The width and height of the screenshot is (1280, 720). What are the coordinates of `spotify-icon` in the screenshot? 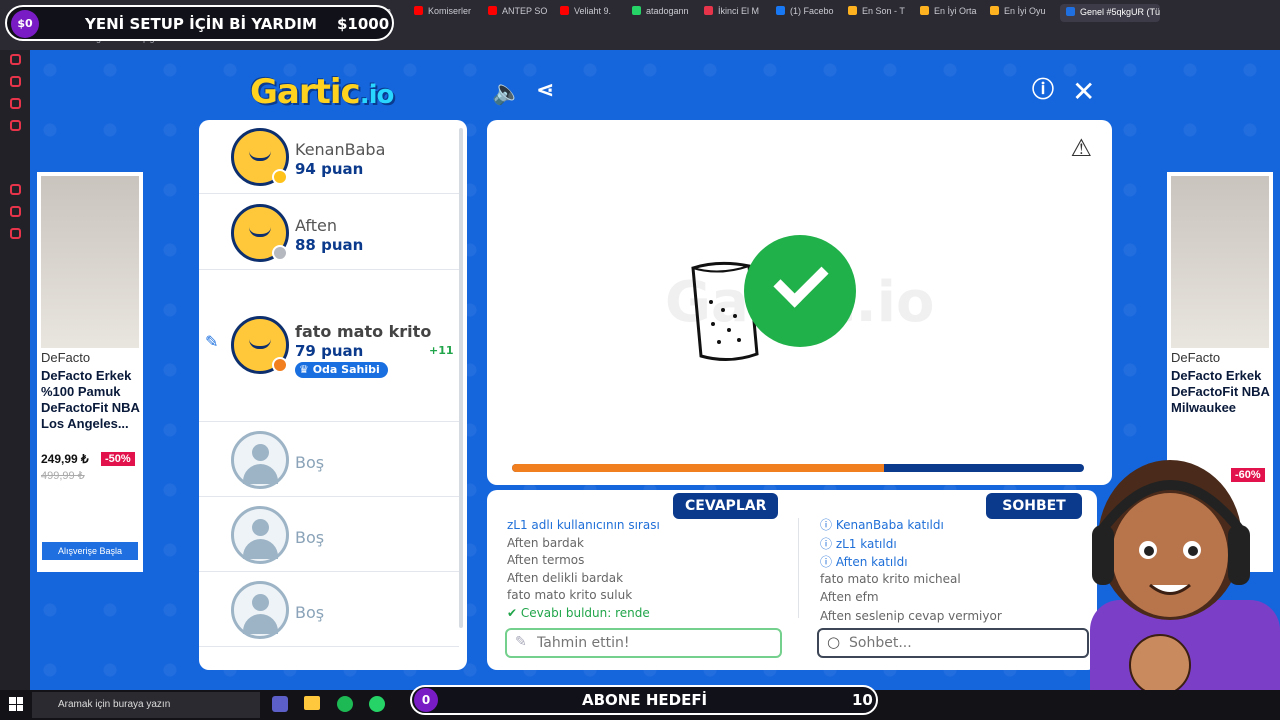 It's located at (345, 704).